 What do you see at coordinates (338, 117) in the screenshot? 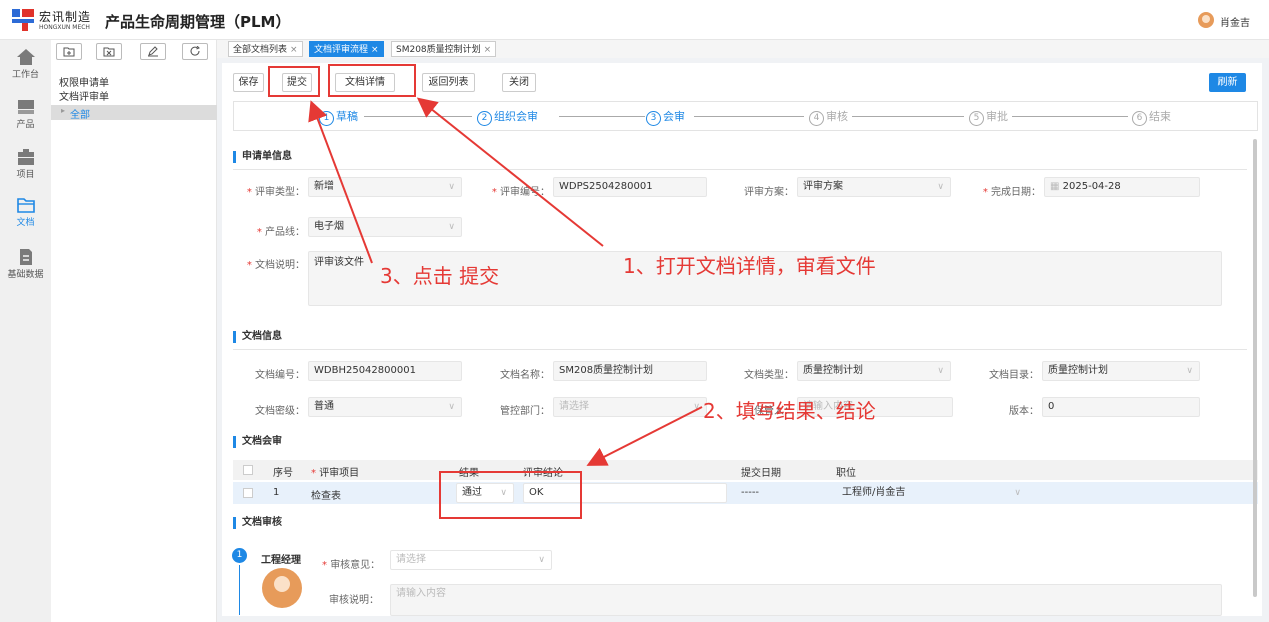
I see `step-draft: 1 草稿` at bounding box center [338, 117].